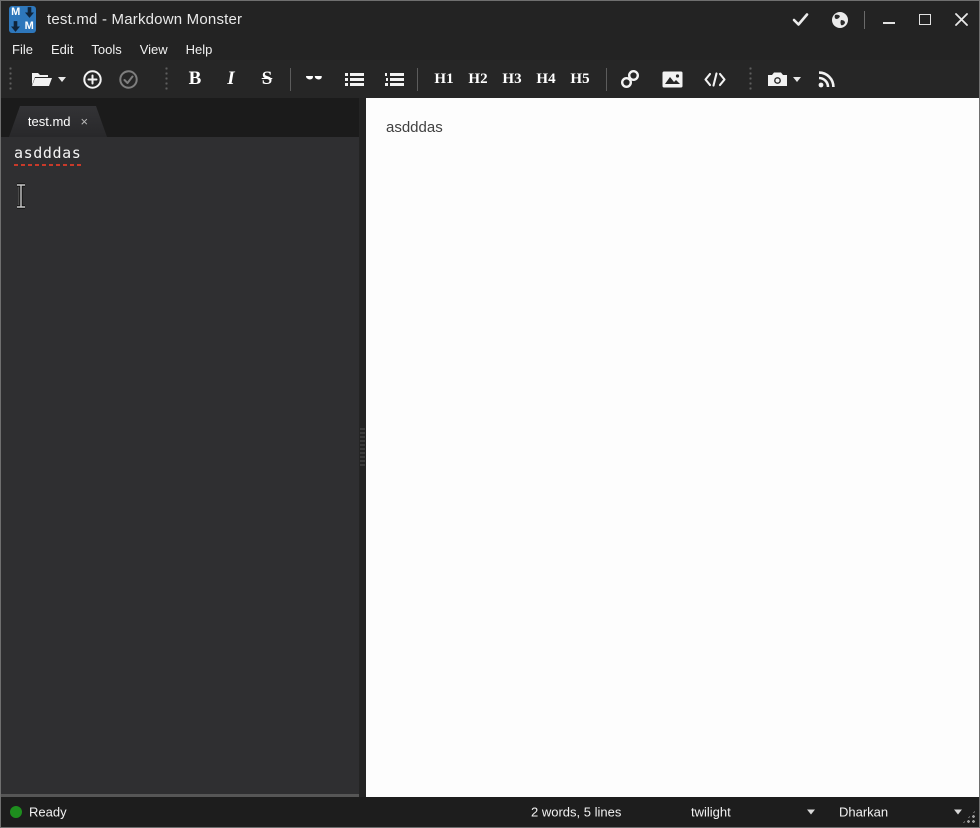 Image resolution: width=980 pixels, height=828 pixels. I want to click on editor-theme-select: Dharkan, so click(863, 812).